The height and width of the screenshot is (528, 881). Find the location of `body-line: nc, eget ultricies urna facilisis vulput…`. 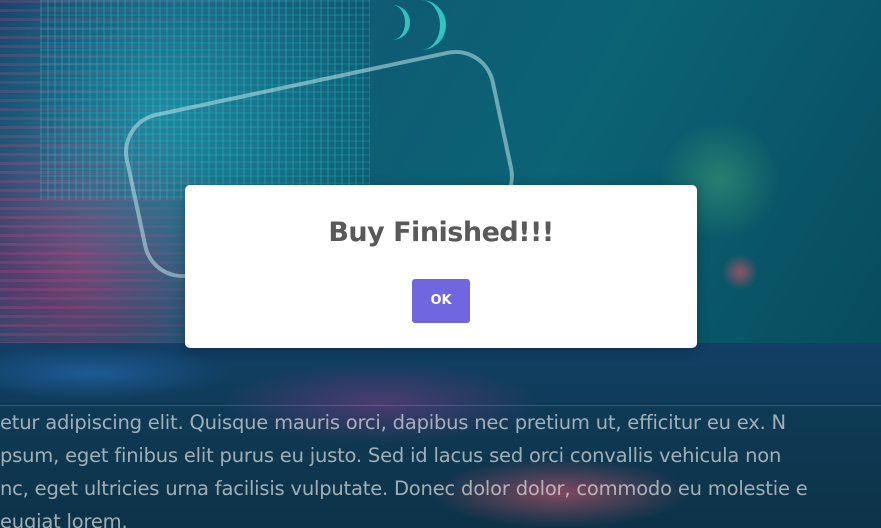

body-line: nc, eget ultricies urna facilisis vulput… is located at coordinates (404, 488).